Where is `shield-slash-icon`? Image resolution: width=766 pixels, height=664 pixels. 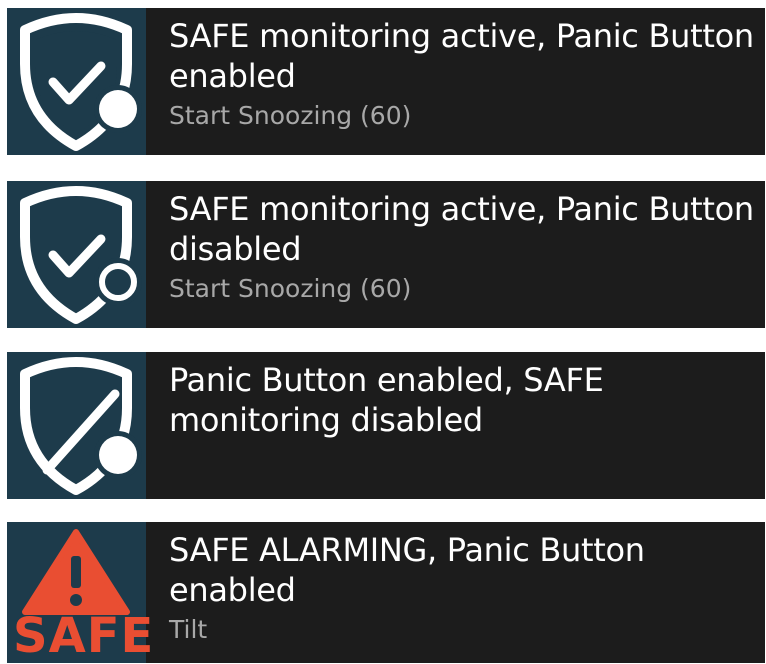 shield-slash-icon is located at coordinates (76, 425).